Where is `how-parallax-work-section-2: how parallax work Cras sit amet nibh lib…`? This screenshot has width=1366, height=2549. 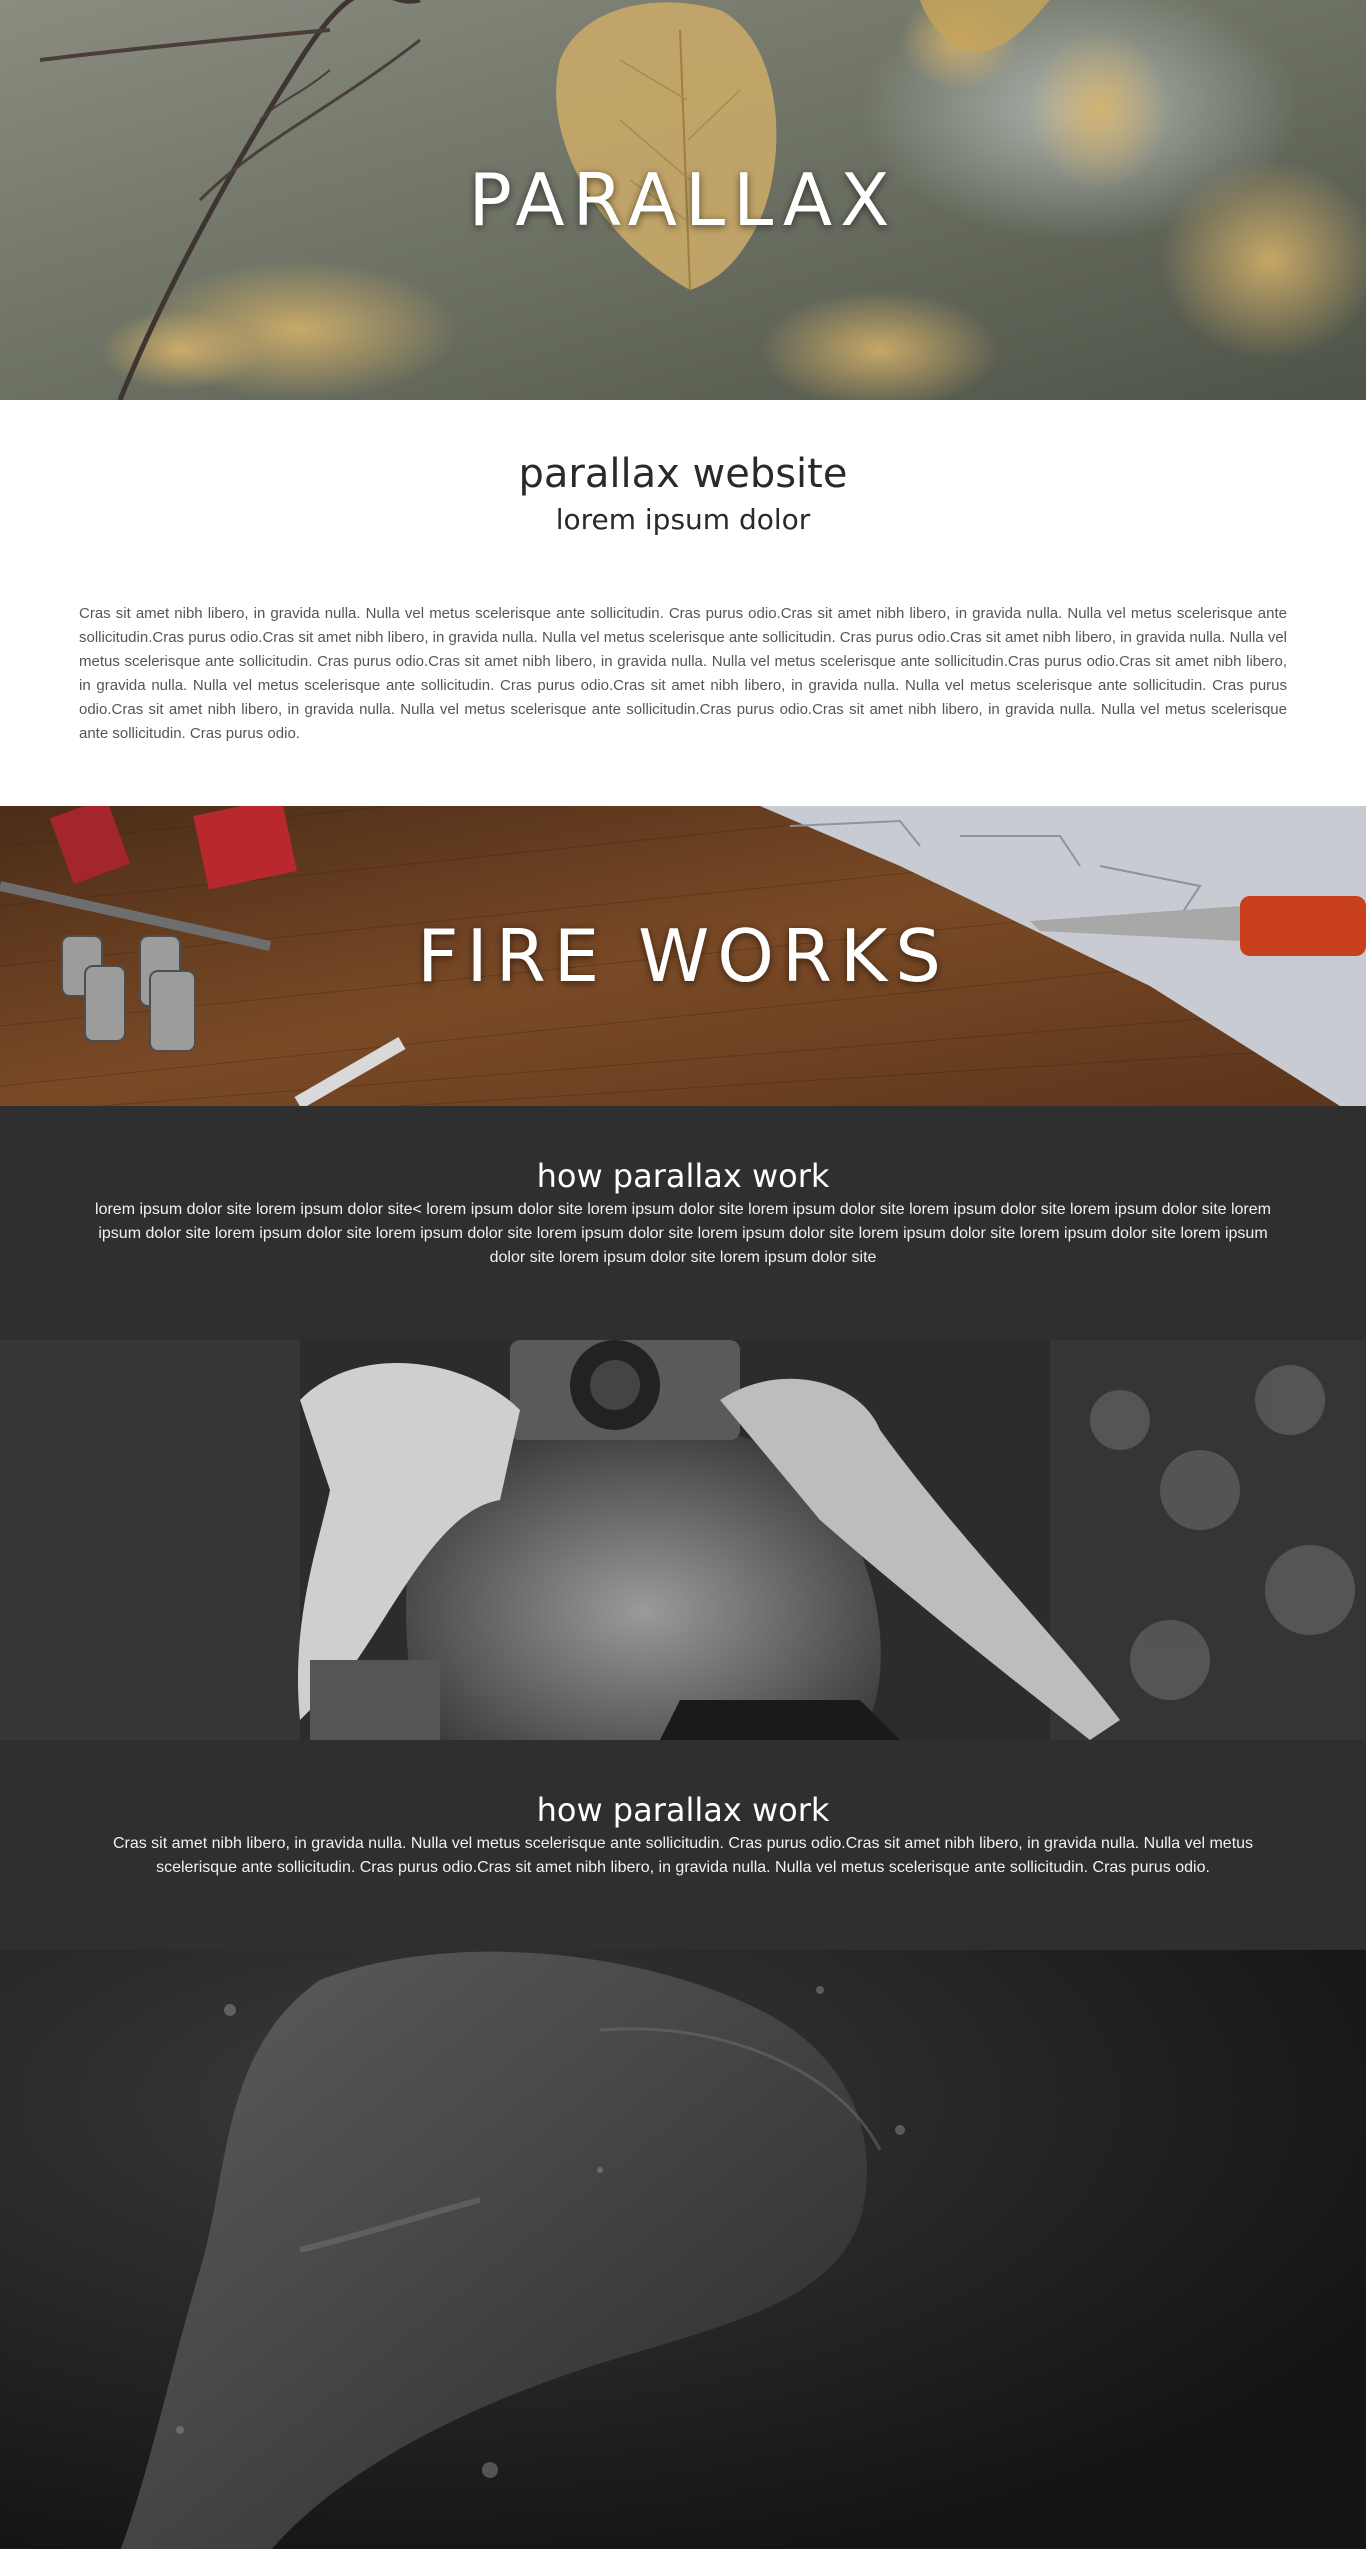 how-parallax-work-section-2: how parallax work Cras sit amet nibh lib… is located at coordinates (683, 1845).